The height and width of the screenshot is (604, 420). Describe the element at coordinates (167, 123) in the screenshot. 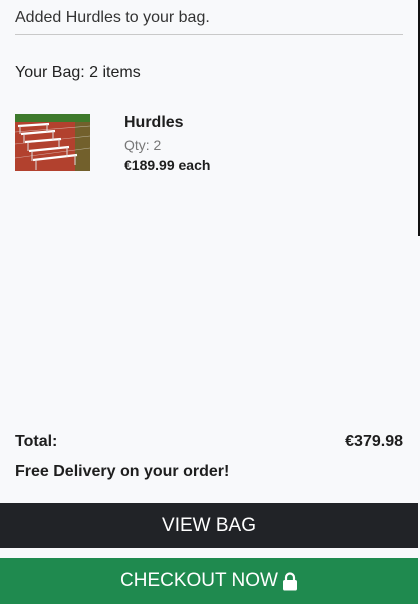

I see `item-name: Hurdles` at that location.